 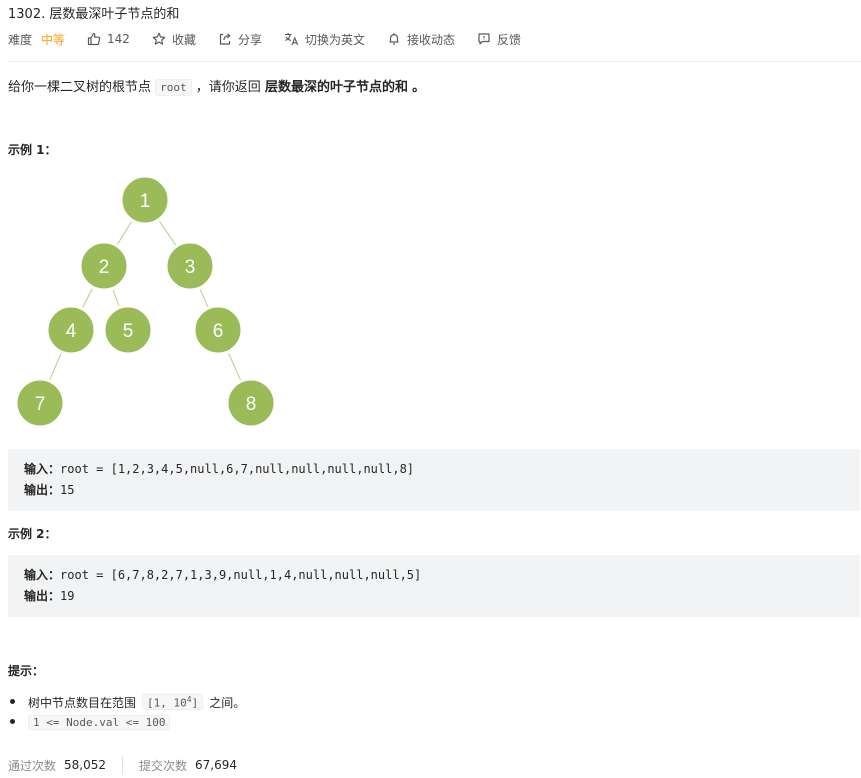 I want to click on share-label: 分享, so click(x=249, y=39).